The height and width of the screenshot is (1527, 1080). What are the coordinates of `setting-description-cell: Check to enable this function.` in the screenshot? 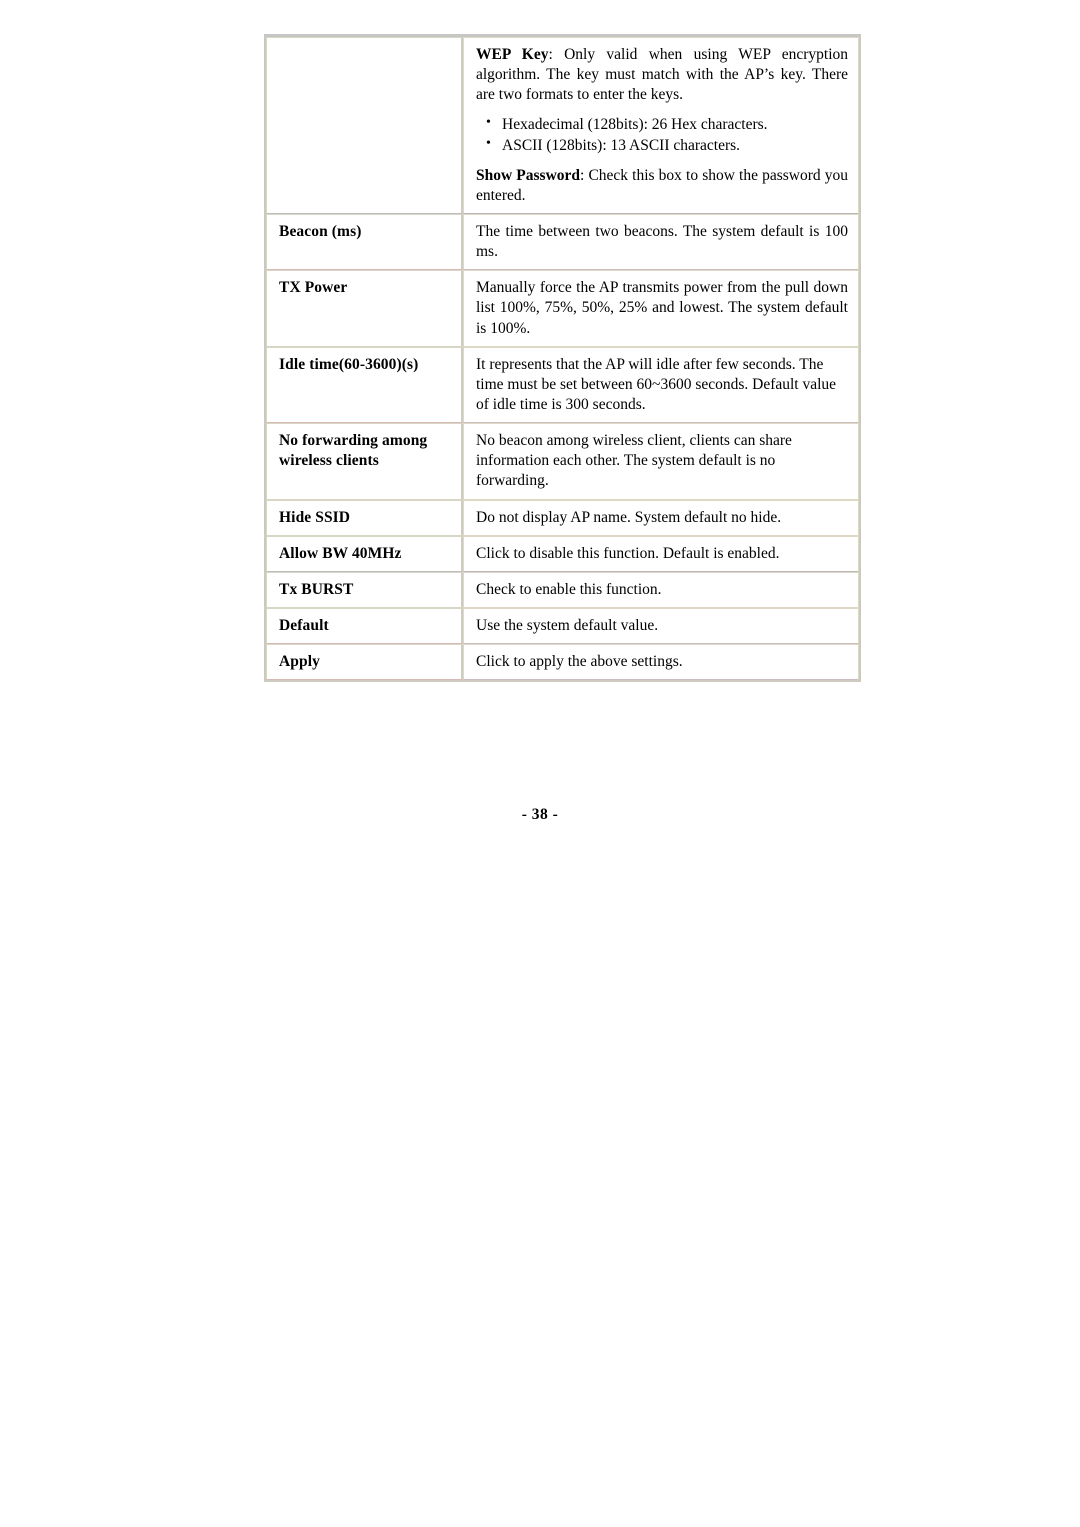 It's located at (661, 589).